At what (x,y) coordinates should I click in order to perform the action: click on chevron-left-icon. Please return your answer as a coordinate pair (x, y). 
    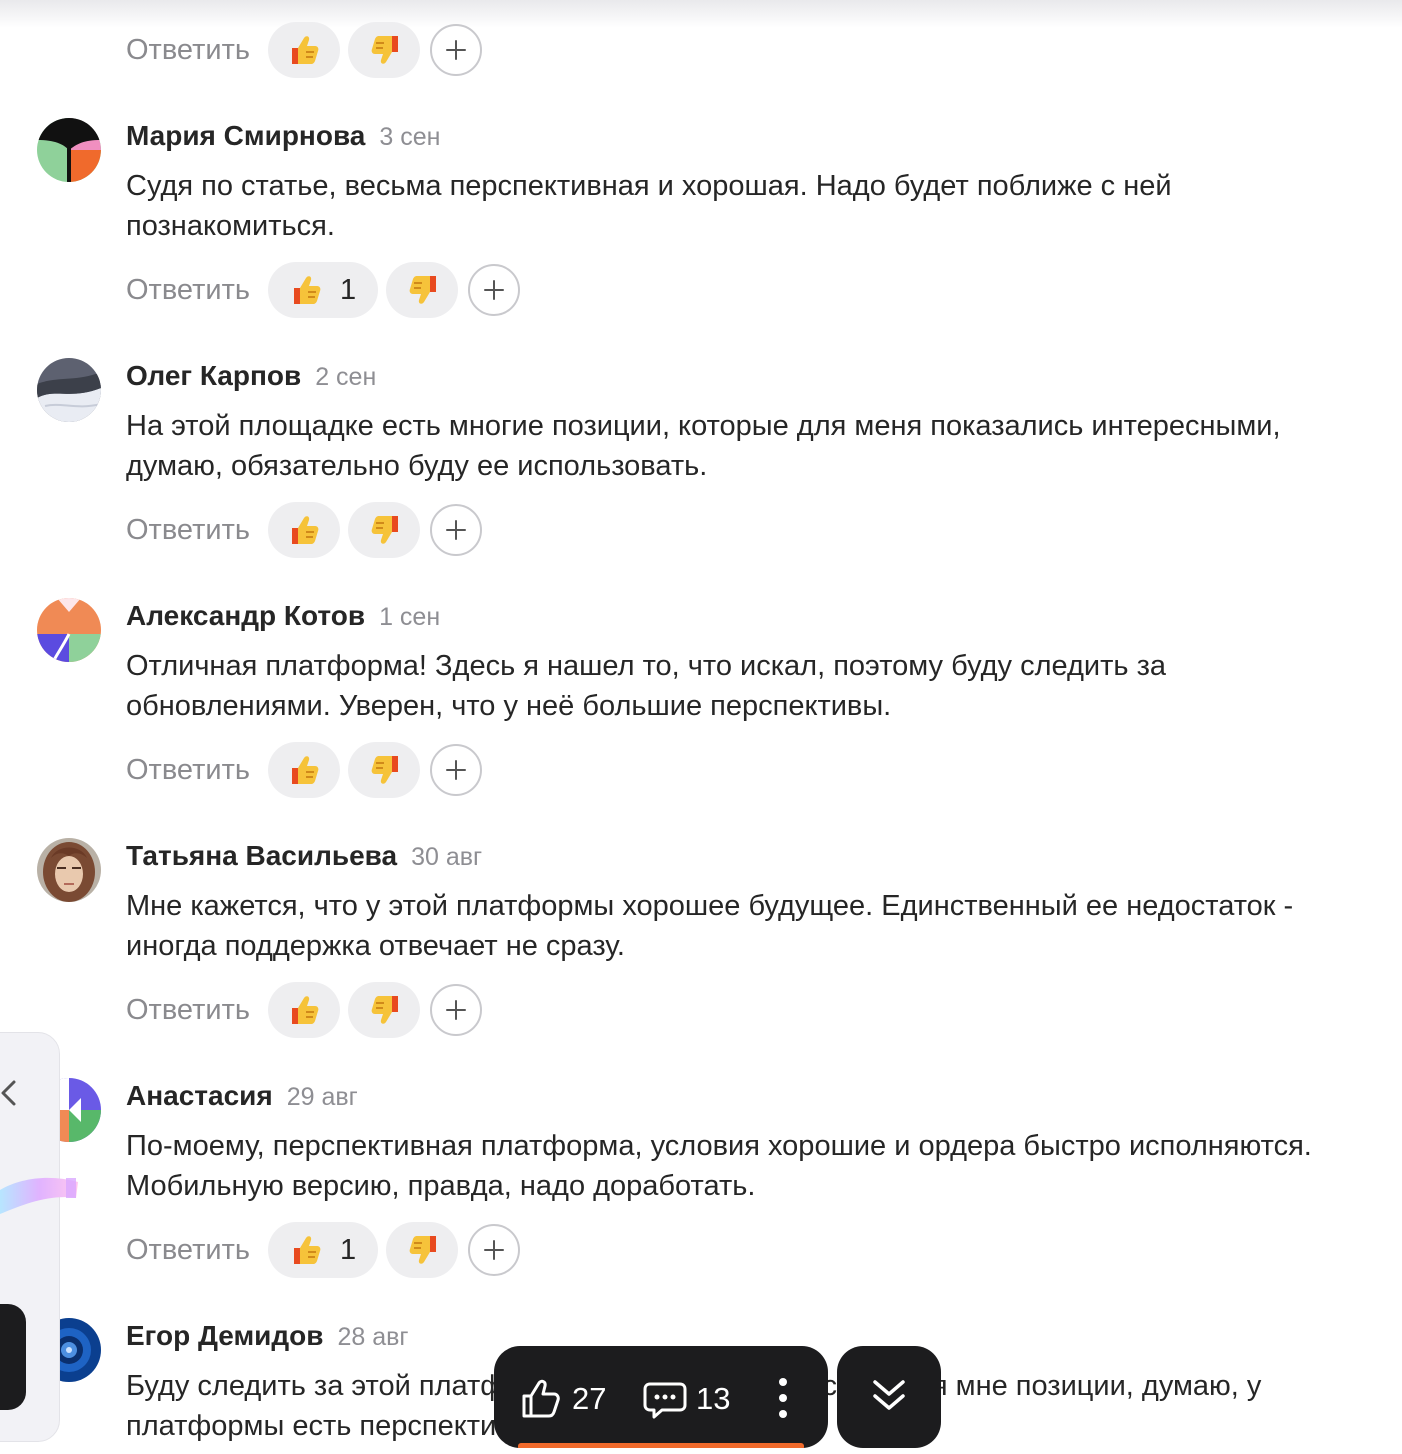
    Looking at the image, I should click on (9, 1093).